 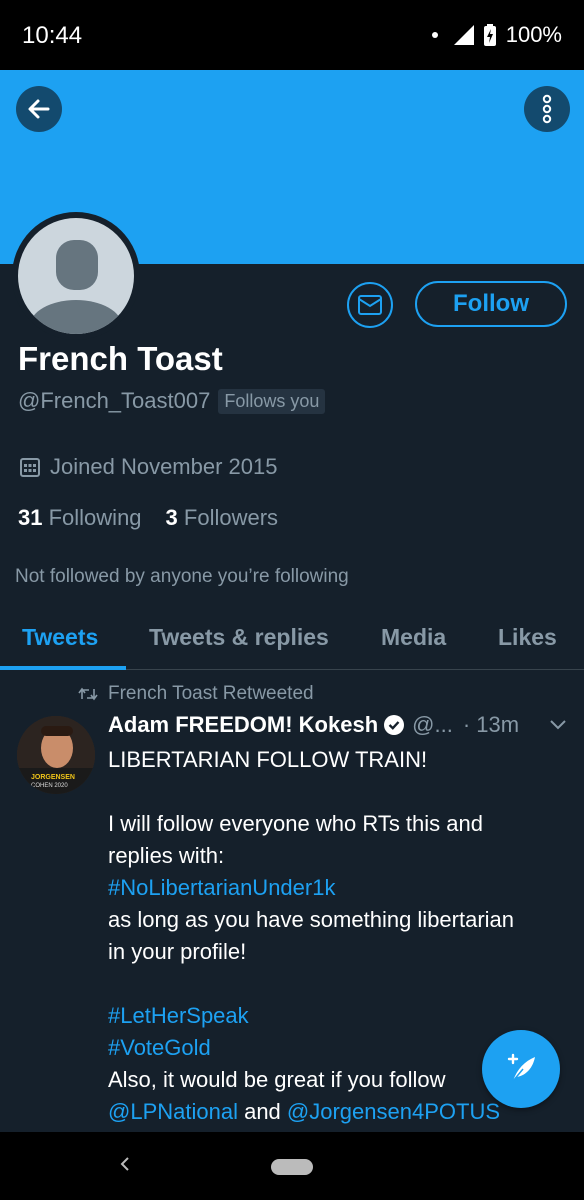 I want to click on avatar-caption-2: COHEN 2020, so click(x=49, y=786).